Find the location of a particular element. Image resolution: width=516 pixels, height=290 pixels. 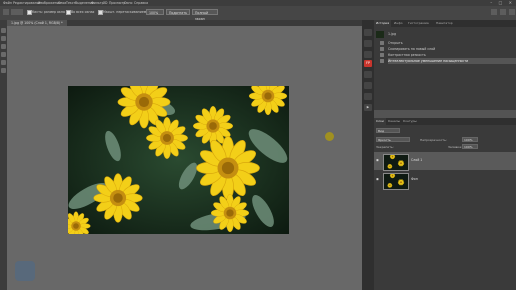

zoom-value-box: 100% is located at coordinates (155, 12).